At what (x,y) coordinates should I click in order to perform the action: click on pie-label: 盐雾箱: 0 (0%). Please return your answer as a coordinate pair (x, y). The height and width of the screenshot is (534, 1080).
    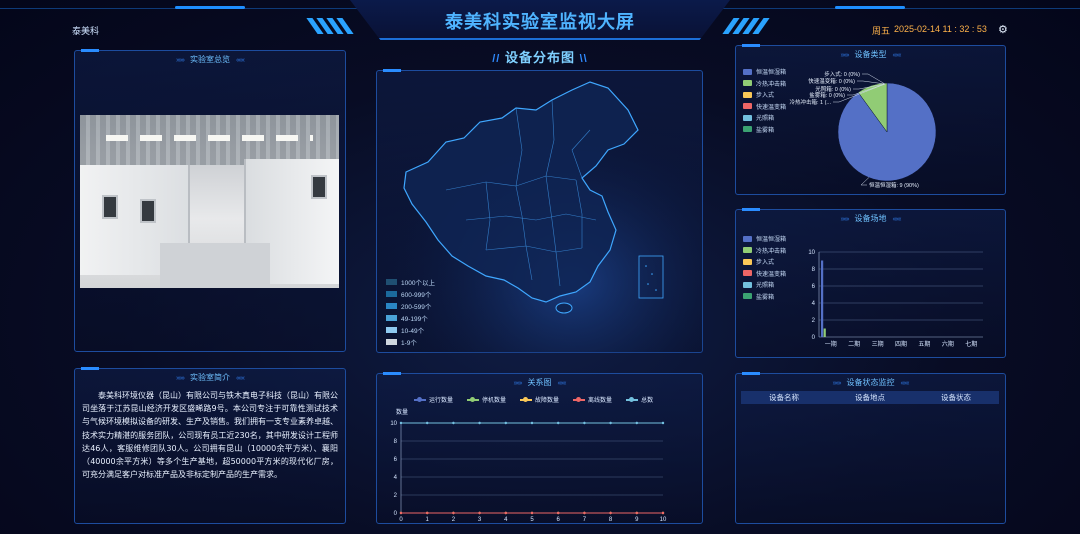
    Looking at the image, I should click on (827, 95).